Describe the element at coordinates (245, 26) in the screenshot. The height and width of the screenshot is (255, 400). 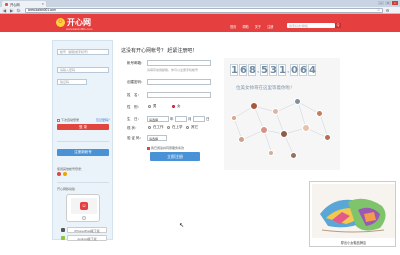
I see `header-link-help: 帮助` at that location.